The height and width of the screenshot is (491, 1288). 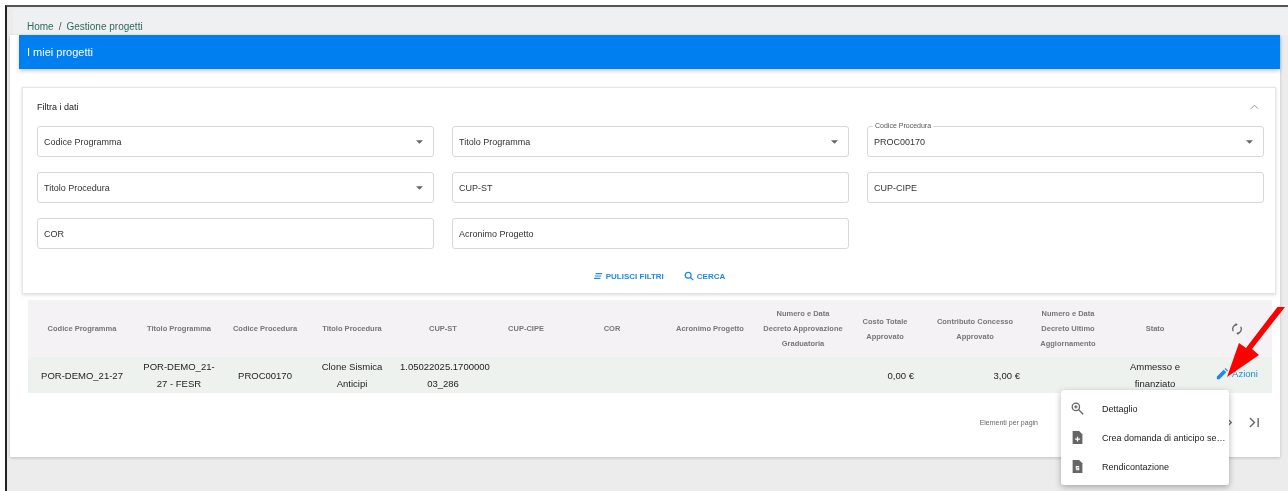 I want to click on refresh-icon, so click(x=1237, y=328).